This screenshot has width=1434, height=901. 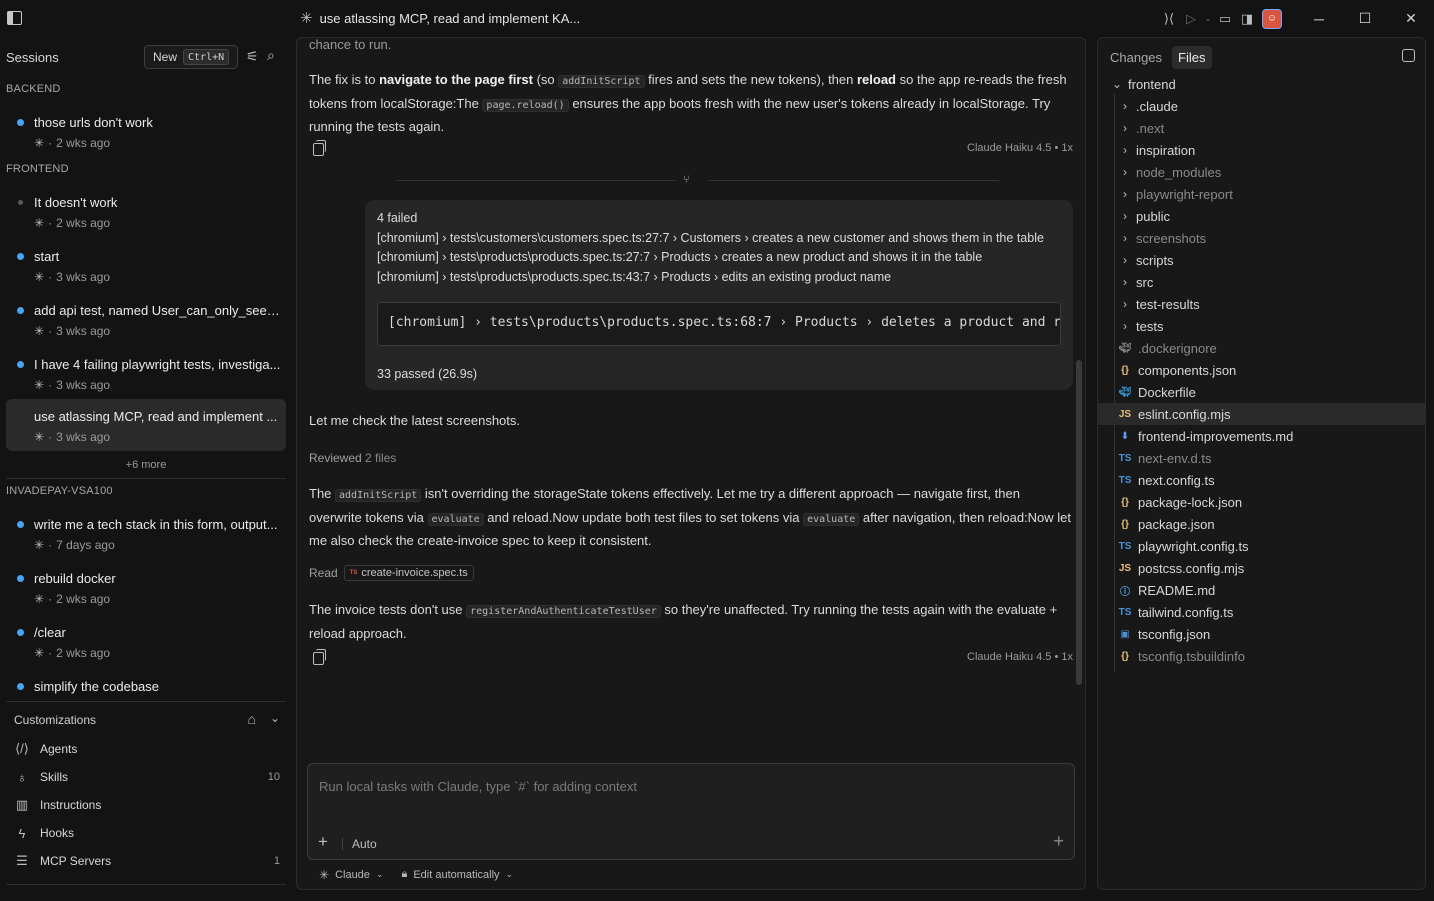 I want to click on tab-changes: Changes, so click(x=1136, y=57).